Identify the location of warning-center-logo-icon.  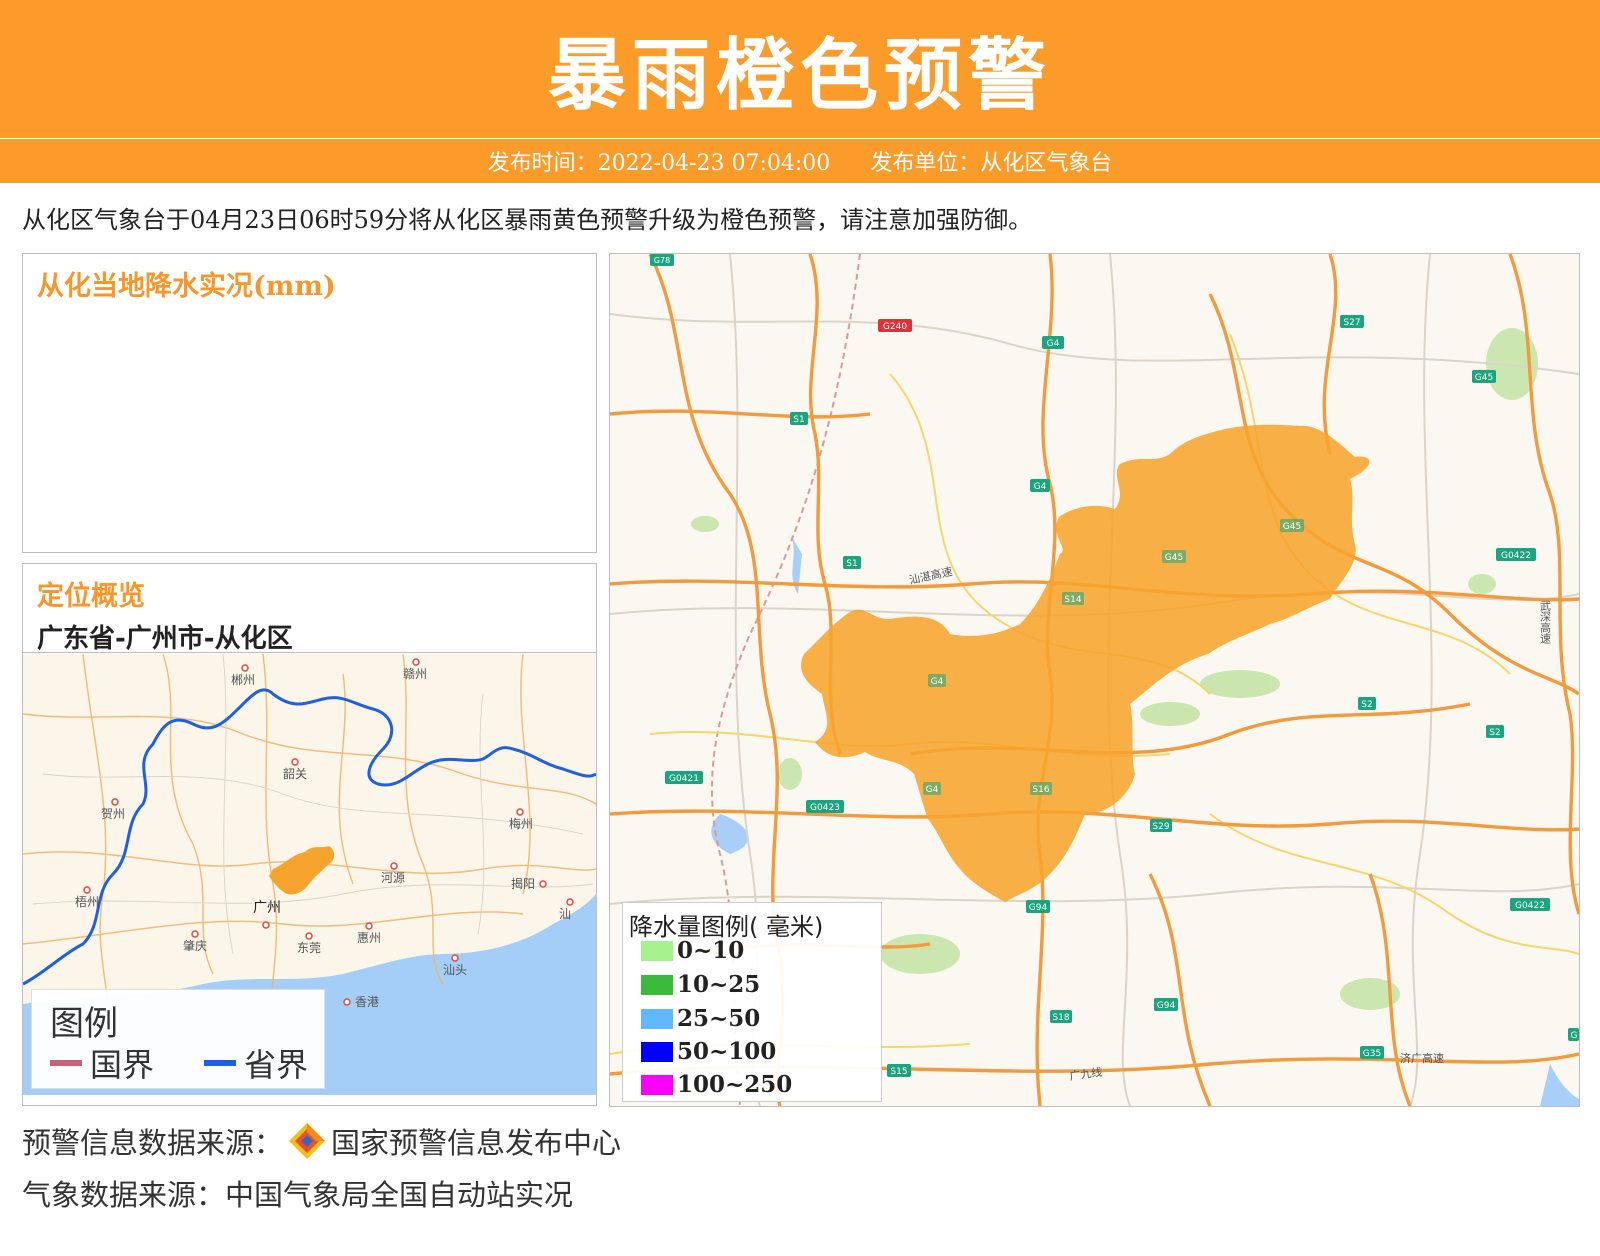
(307, 1141).